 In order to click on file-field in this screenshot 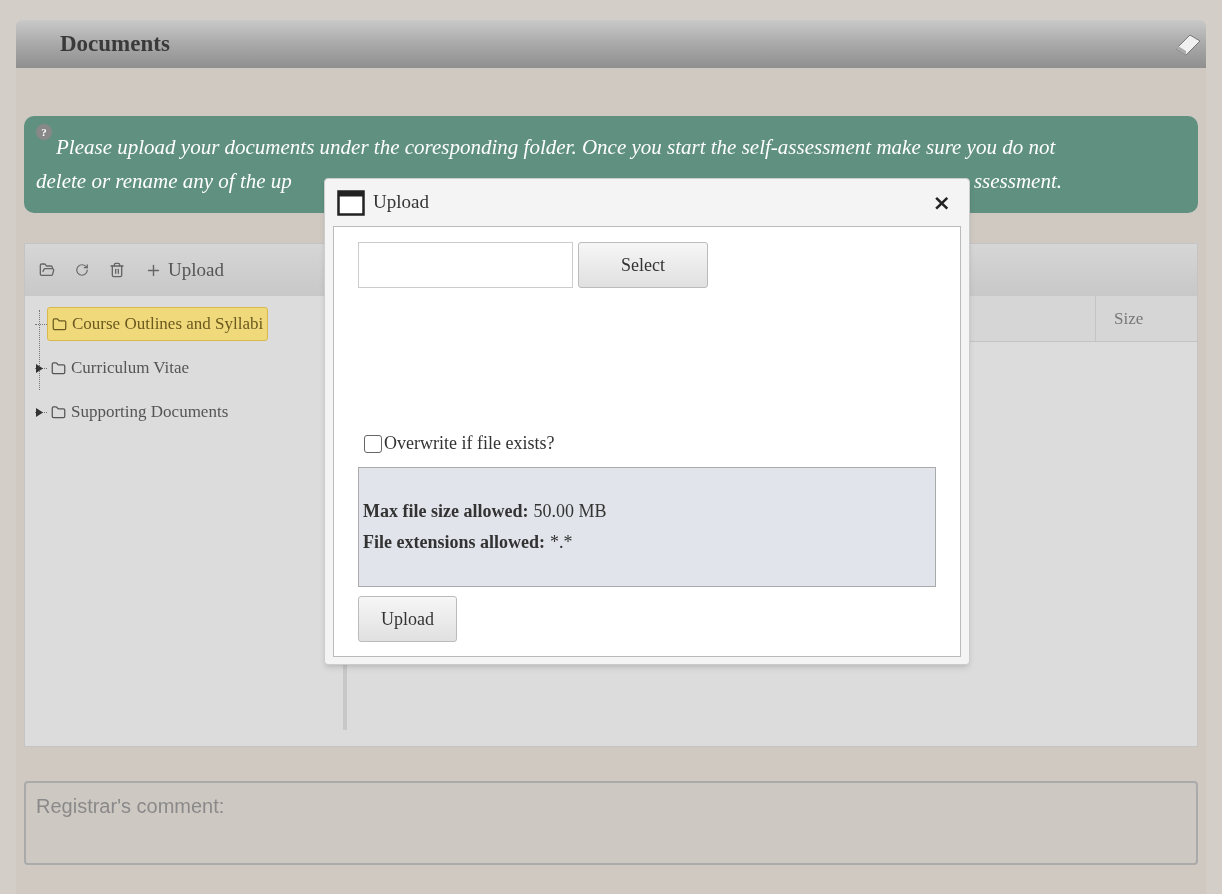, I will do `click(465, 265)`.